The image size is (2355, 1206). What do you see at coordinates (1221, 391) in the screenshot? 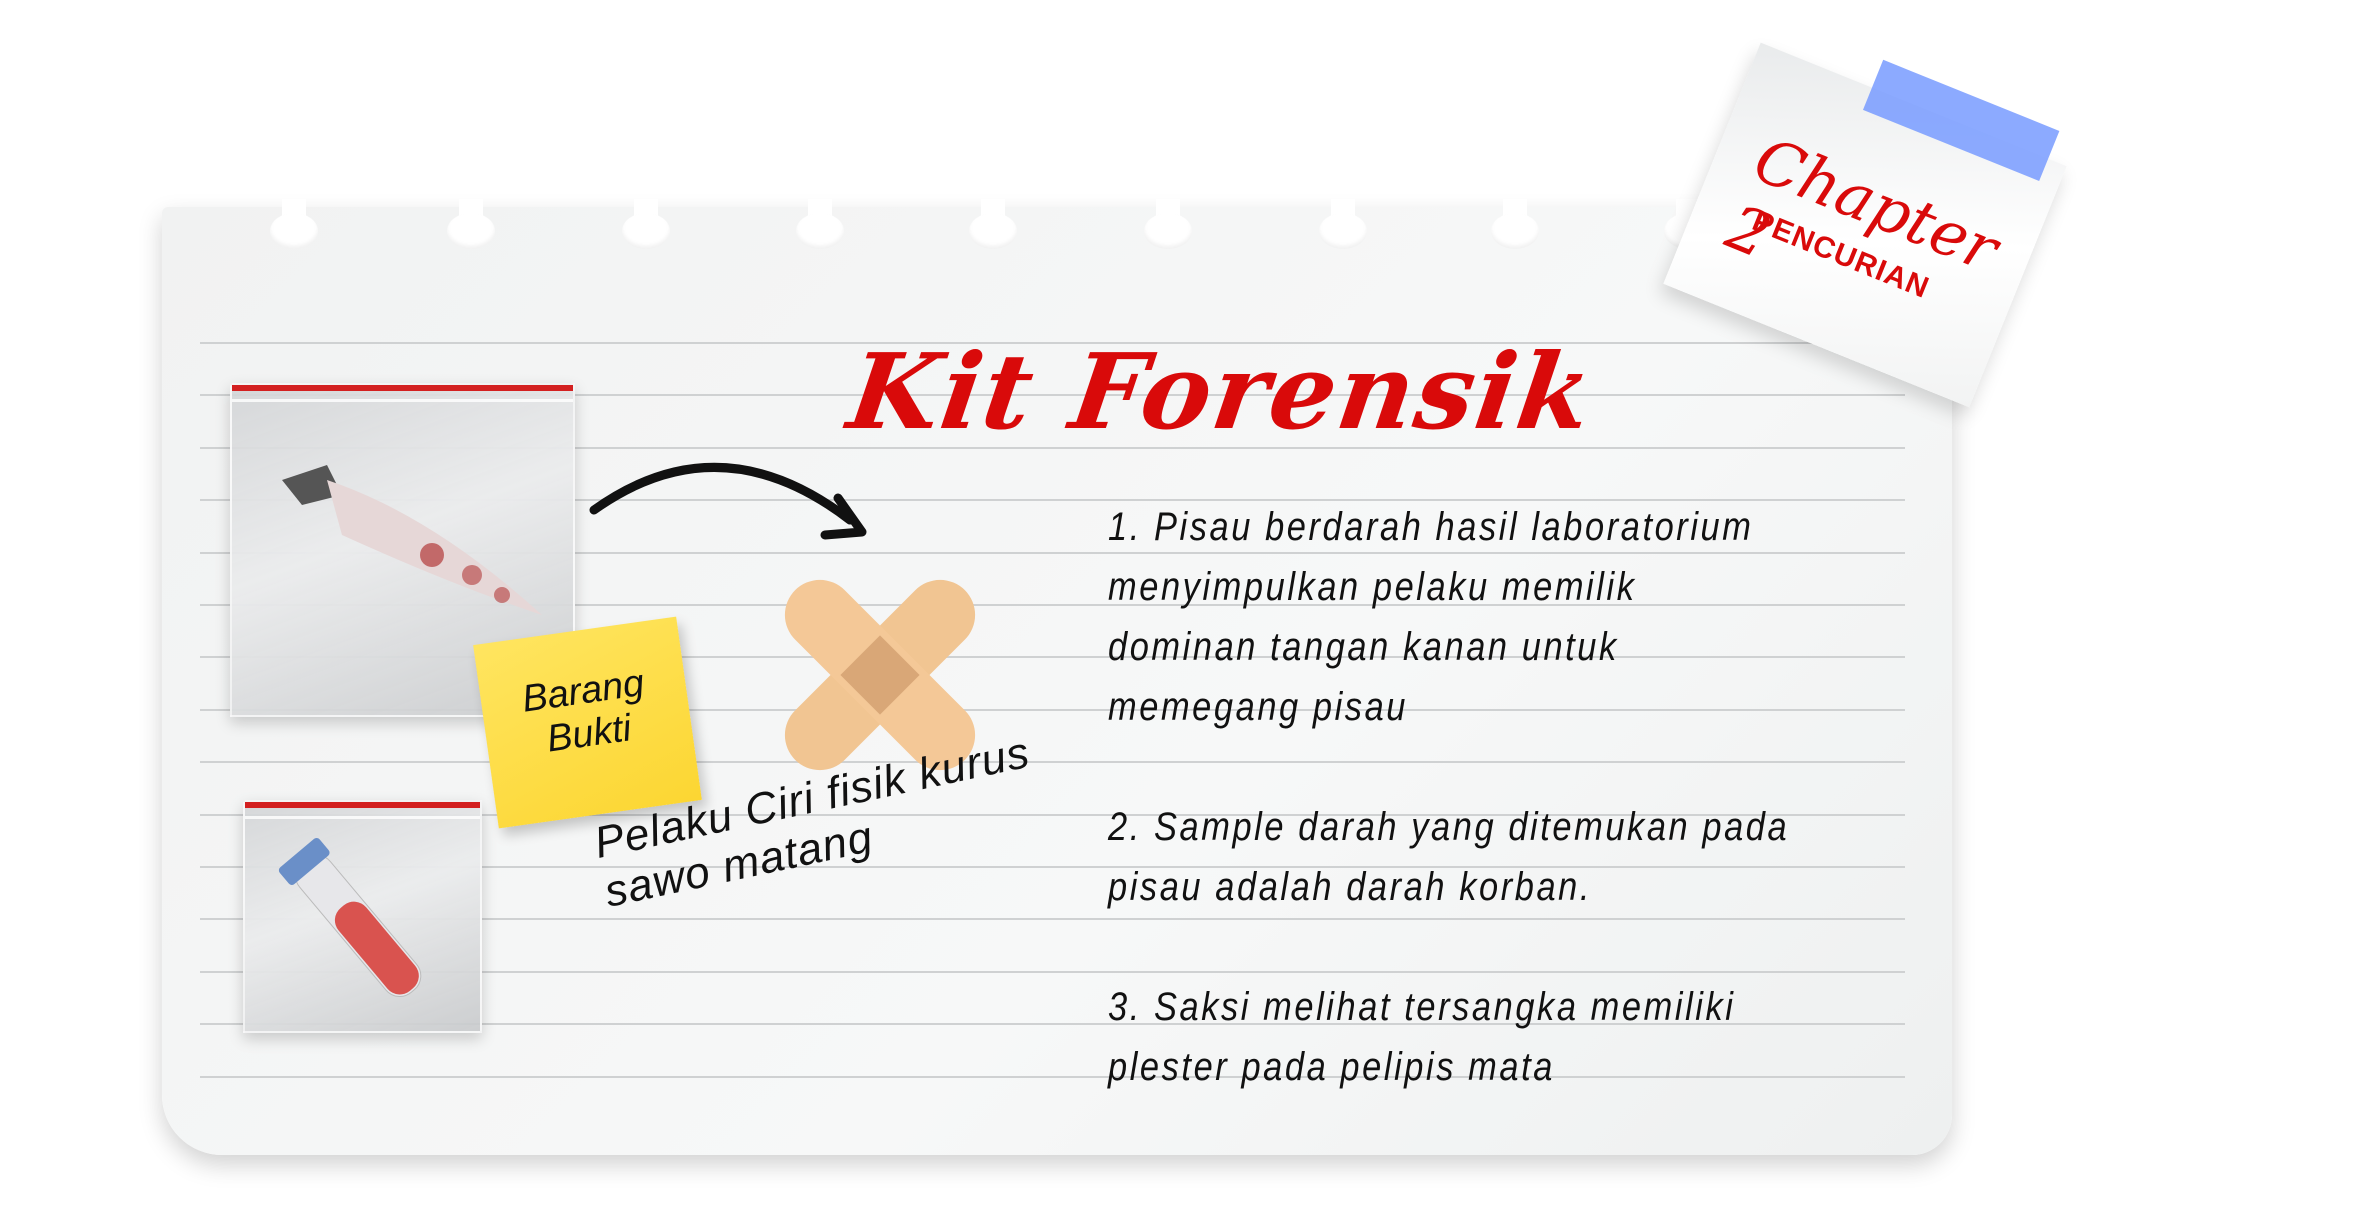
I see `page-title: Kit Forensik` at bounding box center [1221, 391].